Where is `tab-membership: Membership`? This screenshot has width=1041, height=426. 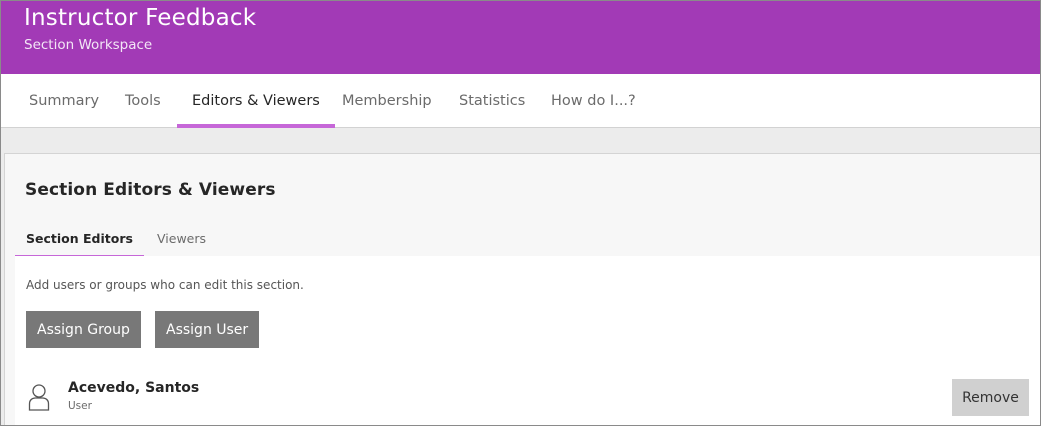 tab-membership: Membership is located at coordinates (387, 101).